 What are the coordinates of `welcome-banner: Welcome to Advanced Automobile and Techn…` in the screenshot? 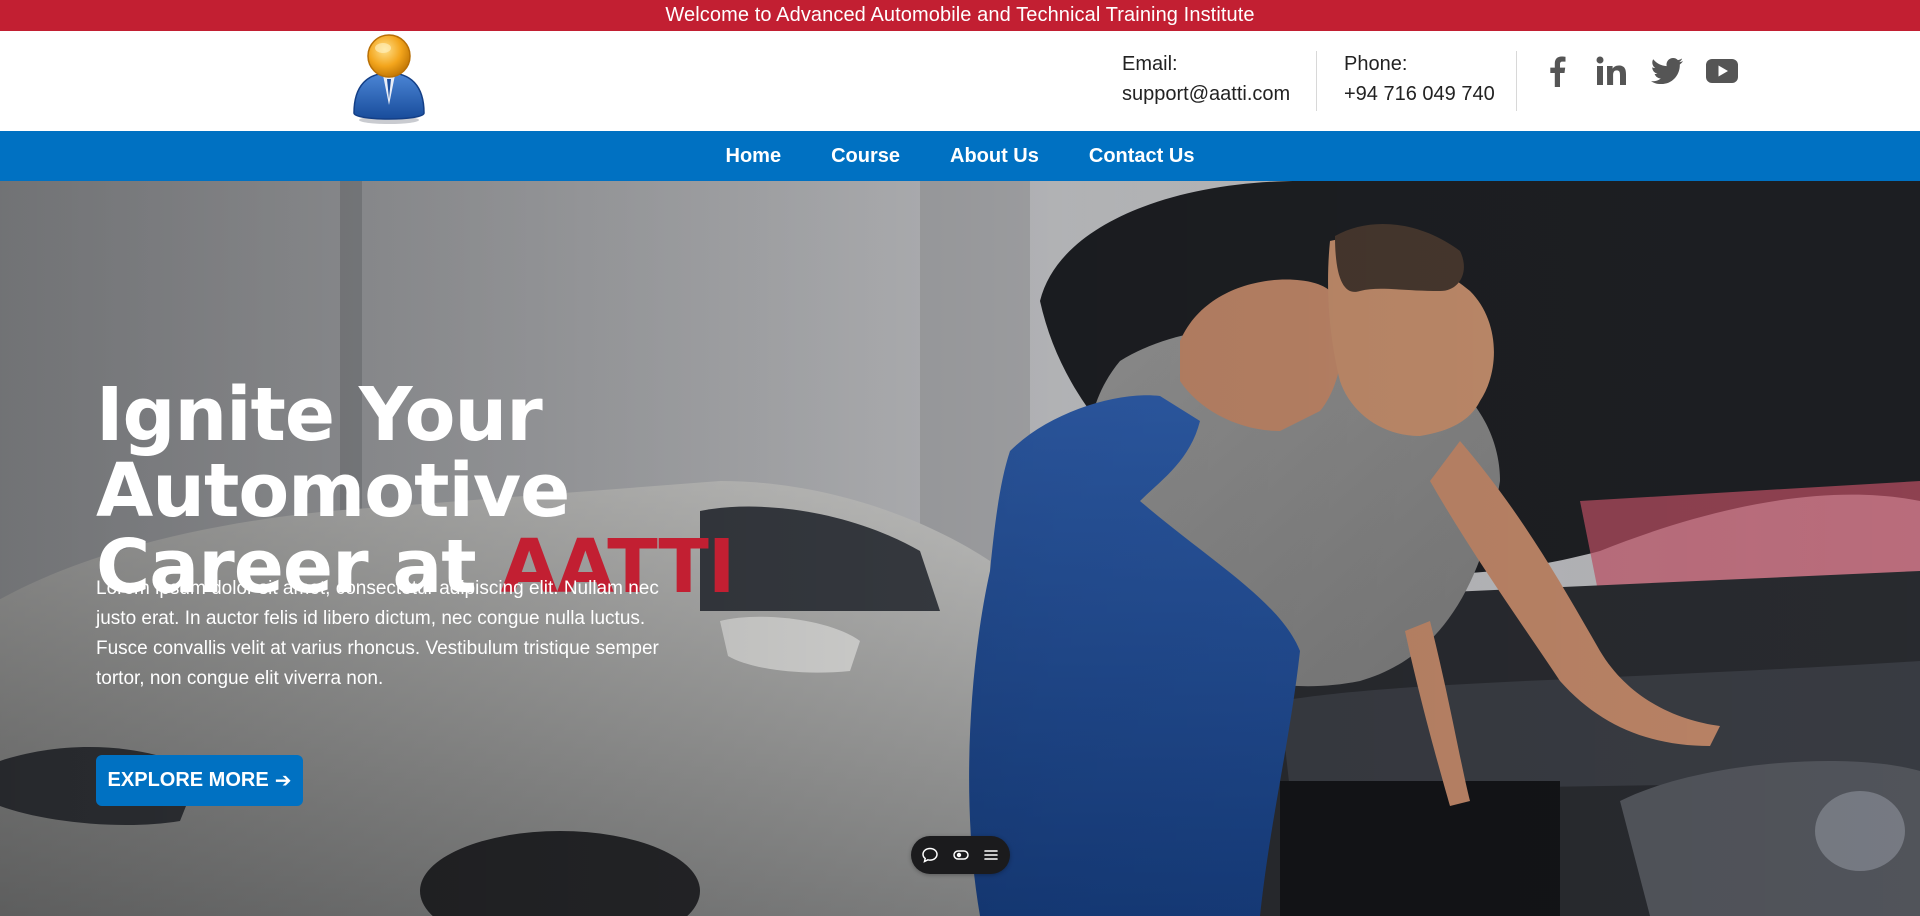 It's located at (960, 15).